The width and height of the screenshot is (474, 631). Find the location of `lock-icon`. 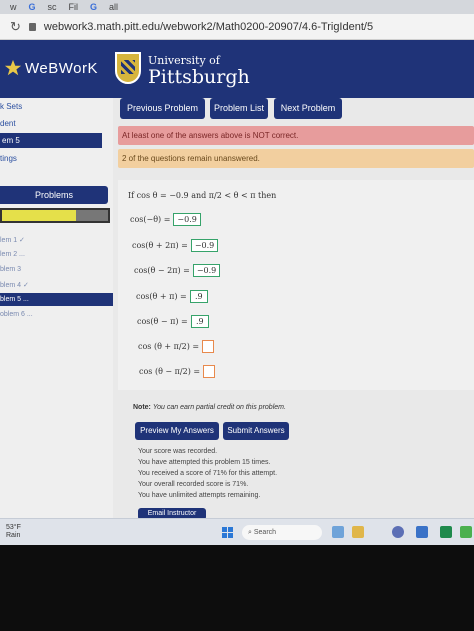

lock-icon is located at coordinates (32, 26).